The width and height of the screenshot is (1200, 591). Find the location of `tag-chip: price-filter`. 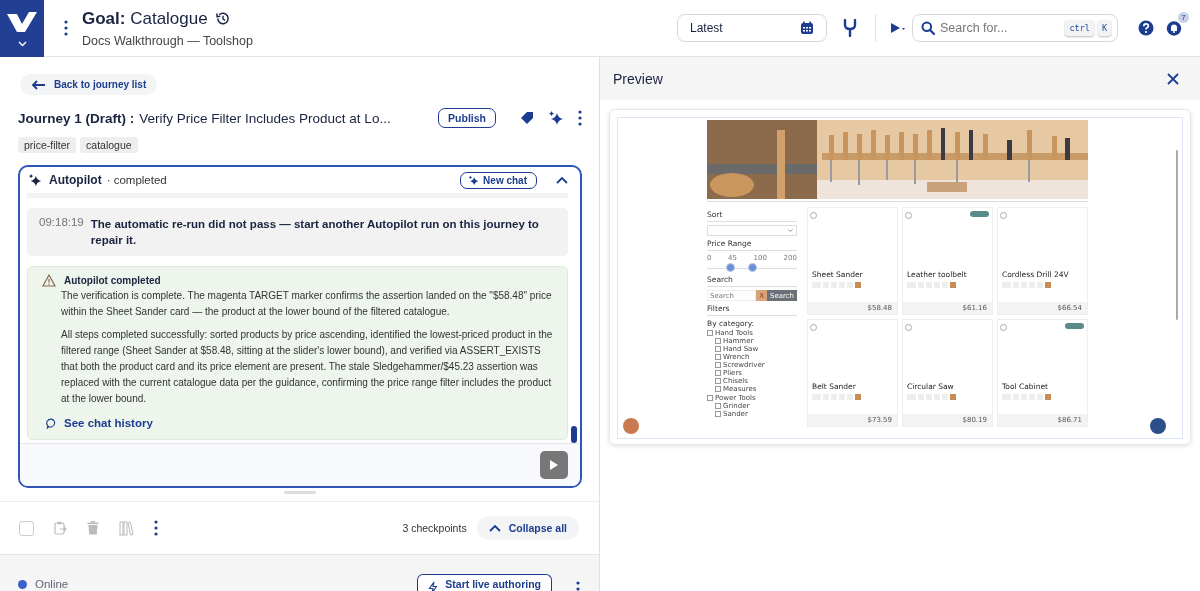

tag-chip: price-filter is located at coordinates (47, 145).